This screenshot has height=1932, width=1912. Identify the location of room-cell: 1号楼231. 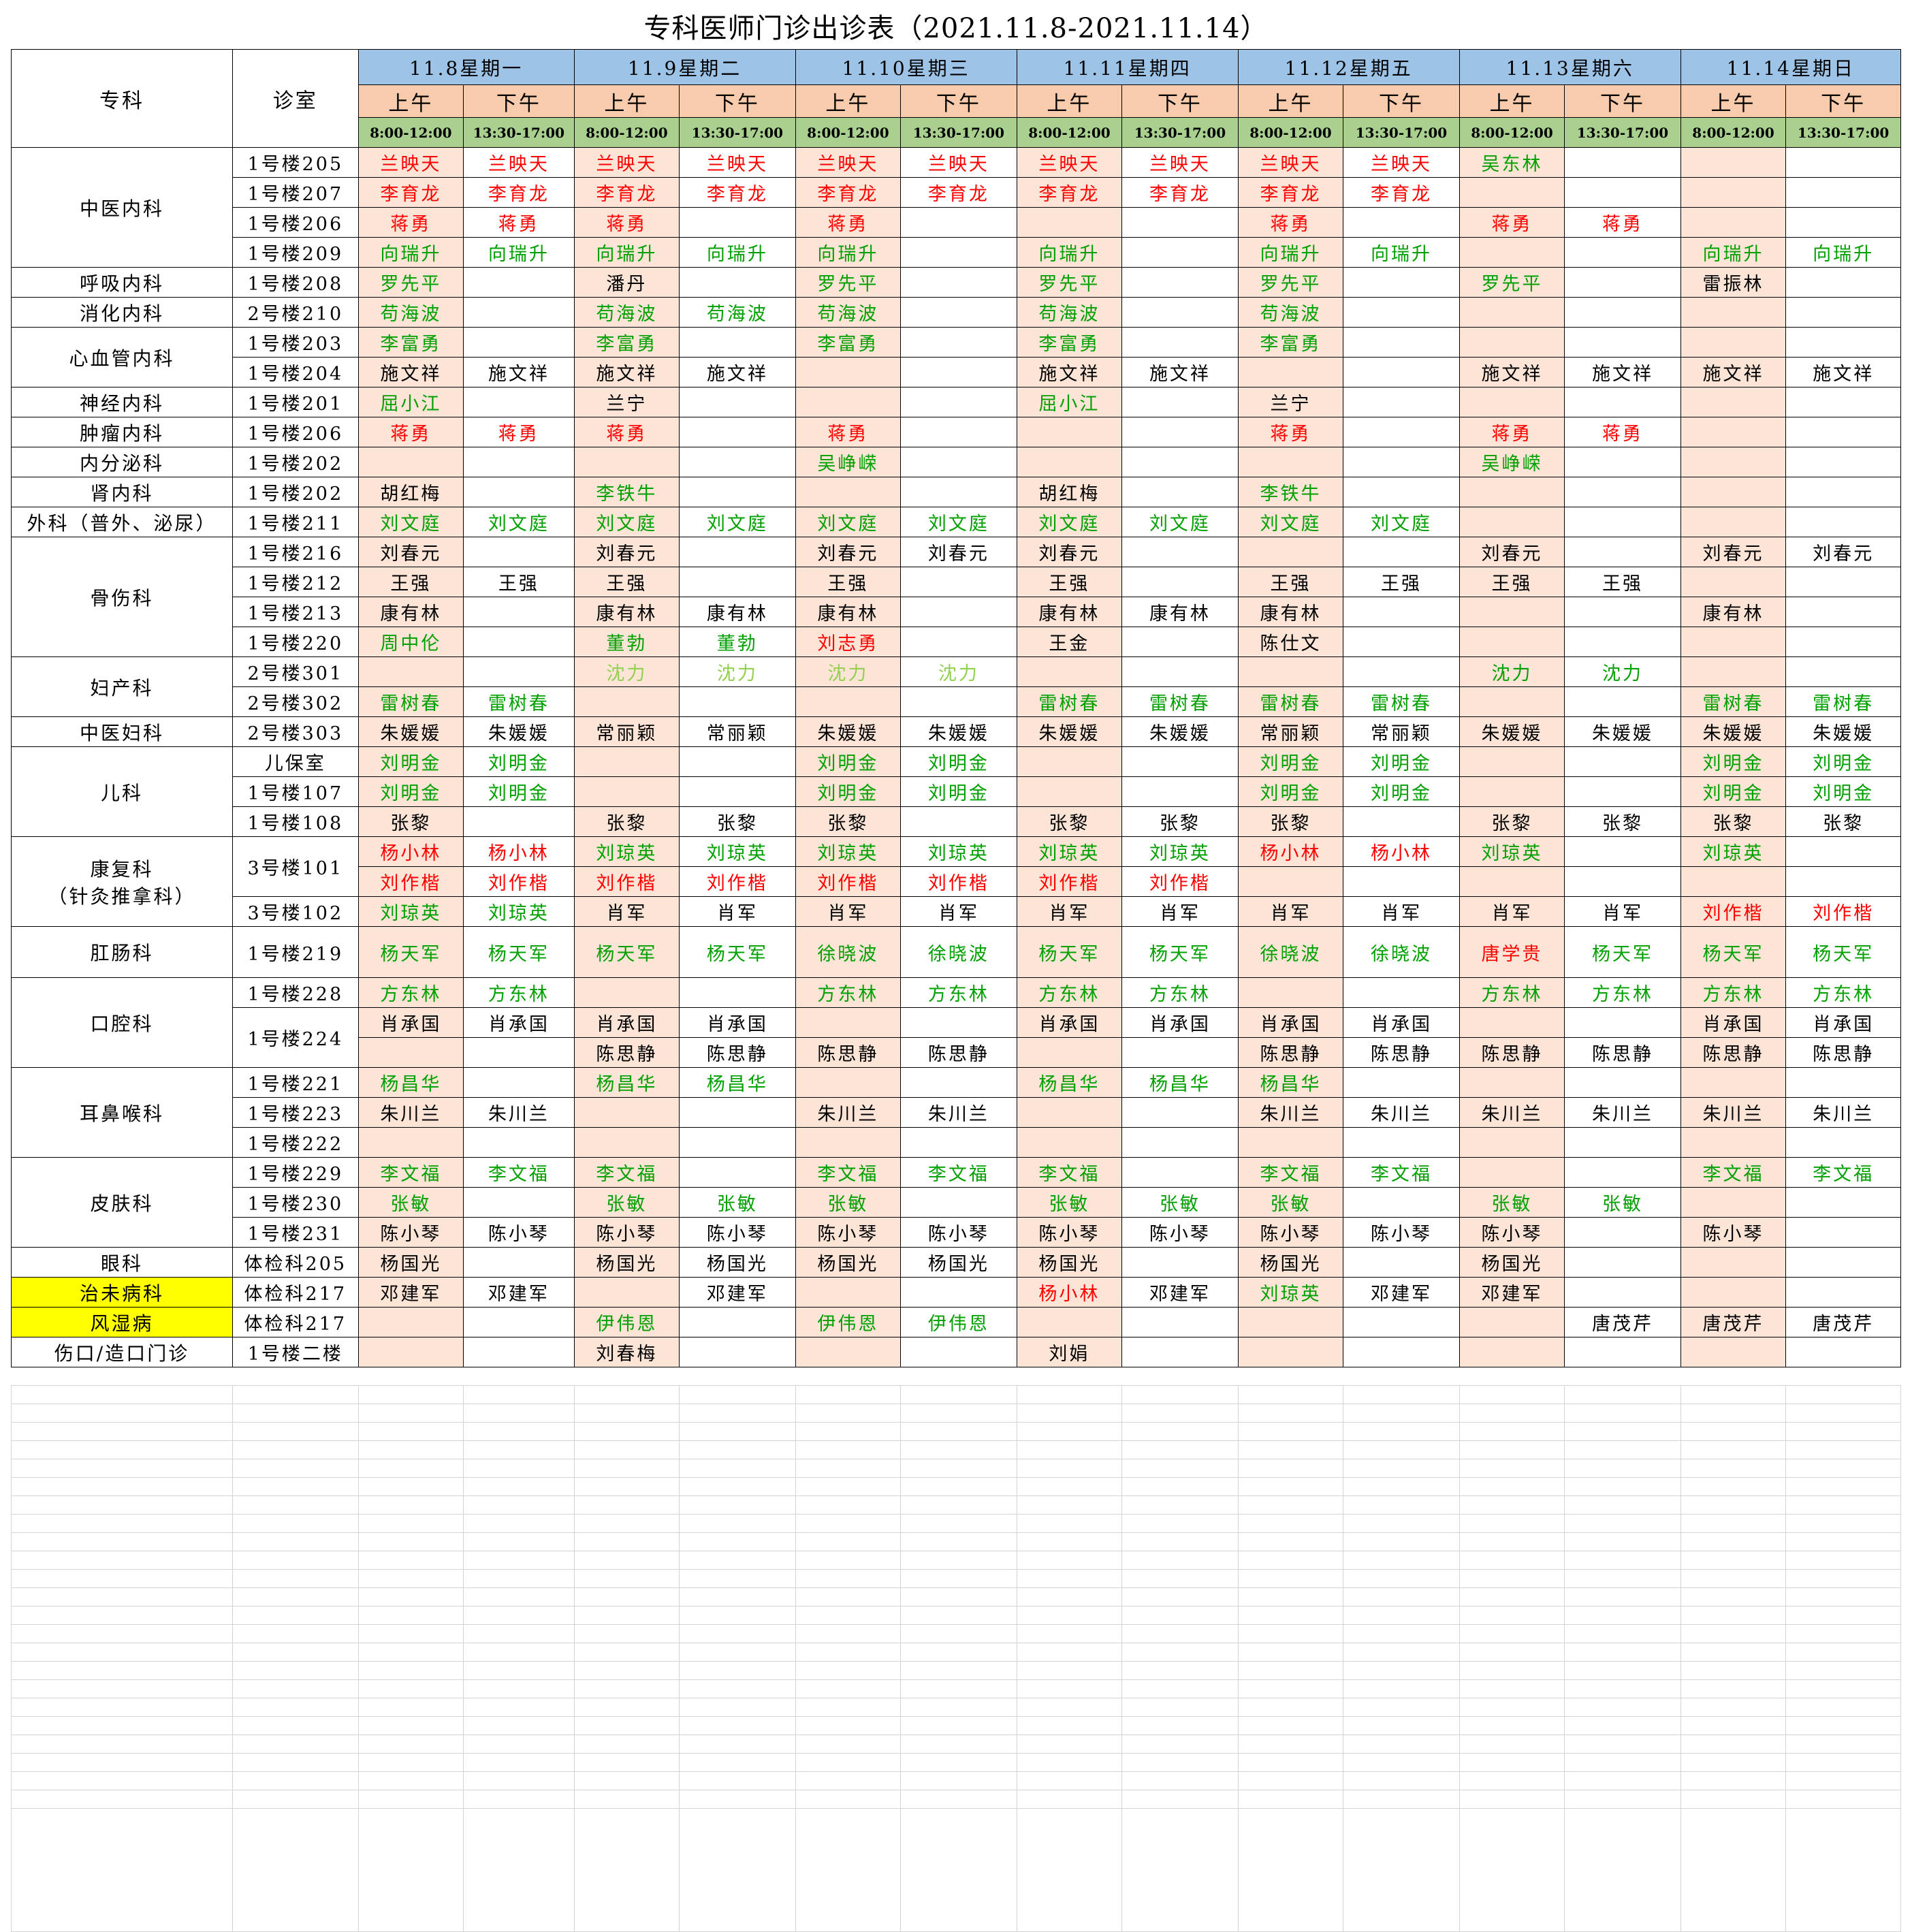
(295, 1232).